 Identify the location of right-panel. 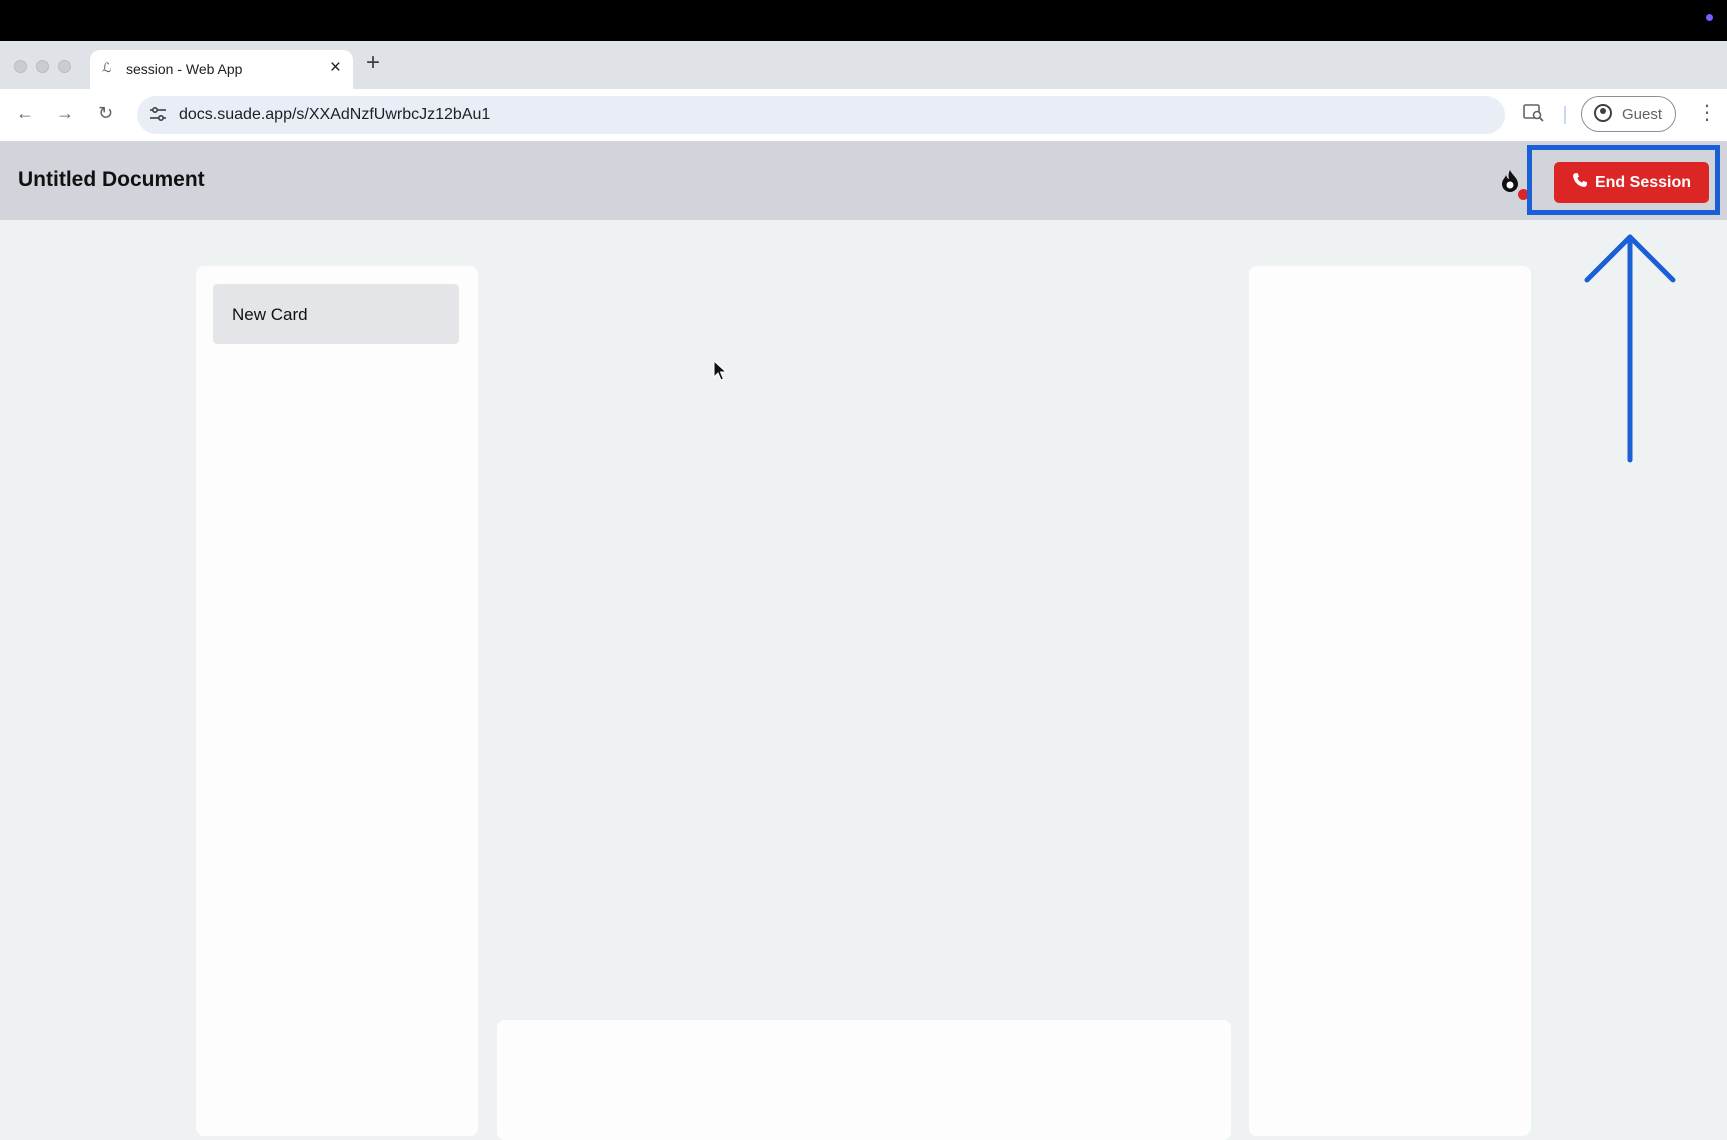
(1390, 701).